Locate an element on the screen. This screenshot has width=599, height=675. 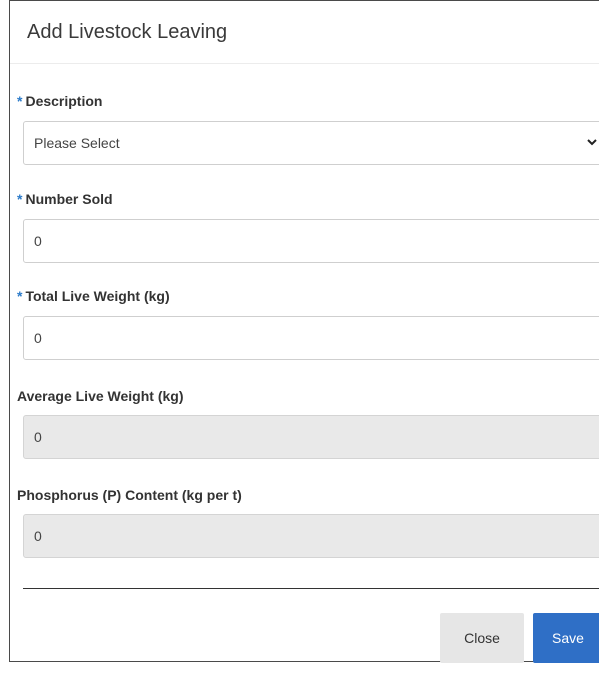
chevron-down-icon is located at coordinates (592, 142).